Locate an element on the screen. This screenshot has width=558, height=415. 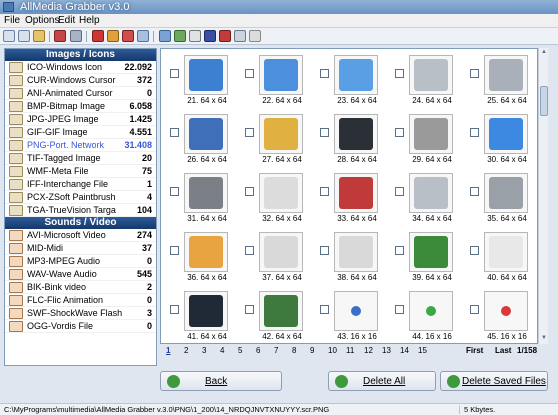
menu-file: File is located at coordinates (12, 20).